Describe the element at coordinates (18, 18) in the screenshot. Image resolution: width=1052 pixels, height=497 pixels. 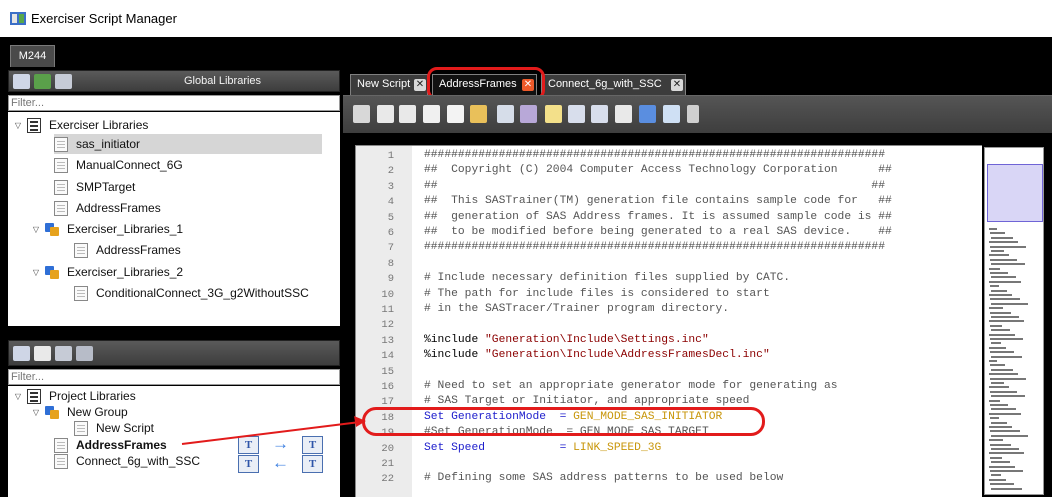
I see `app-icon` at that location.